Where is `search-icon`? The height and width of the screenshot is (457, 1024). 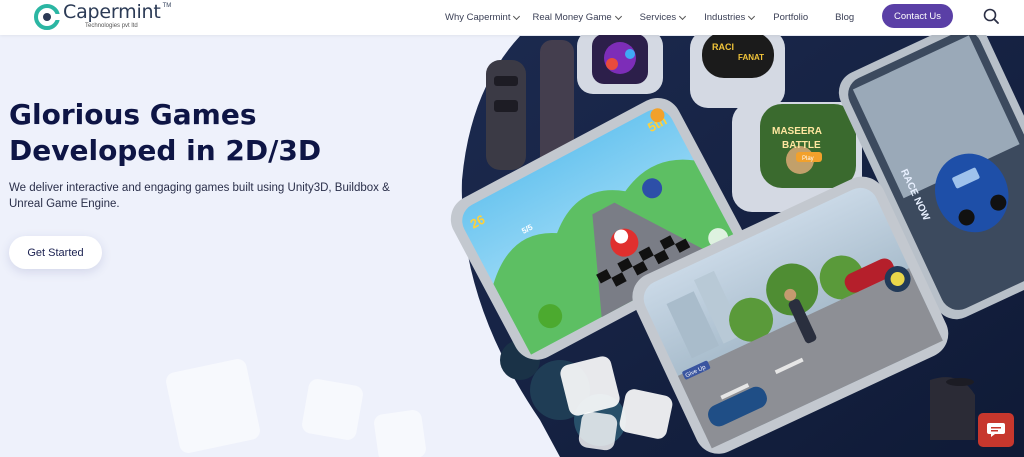 search-icon is located at coordinates (991, 16).